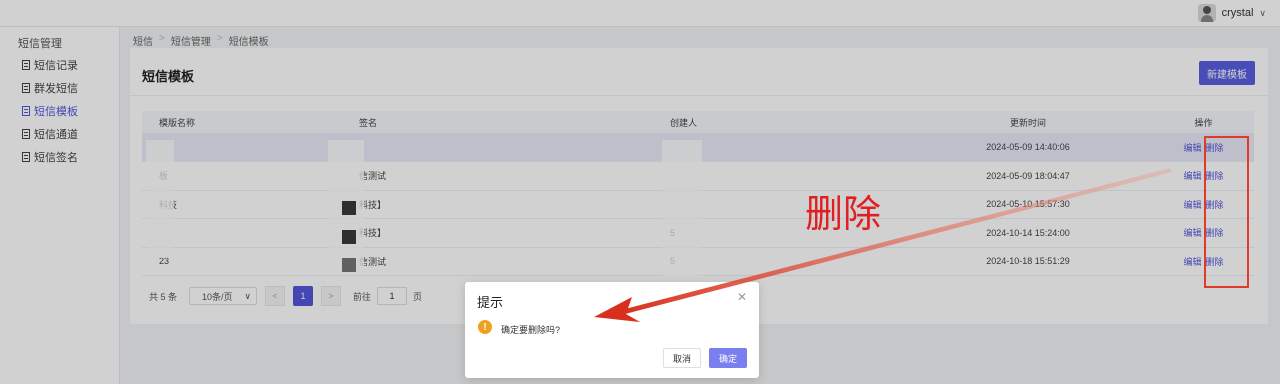  Describe the element at coordinates (728, 358) in the screenshot. I see `confirm-button: 确定` at that location.